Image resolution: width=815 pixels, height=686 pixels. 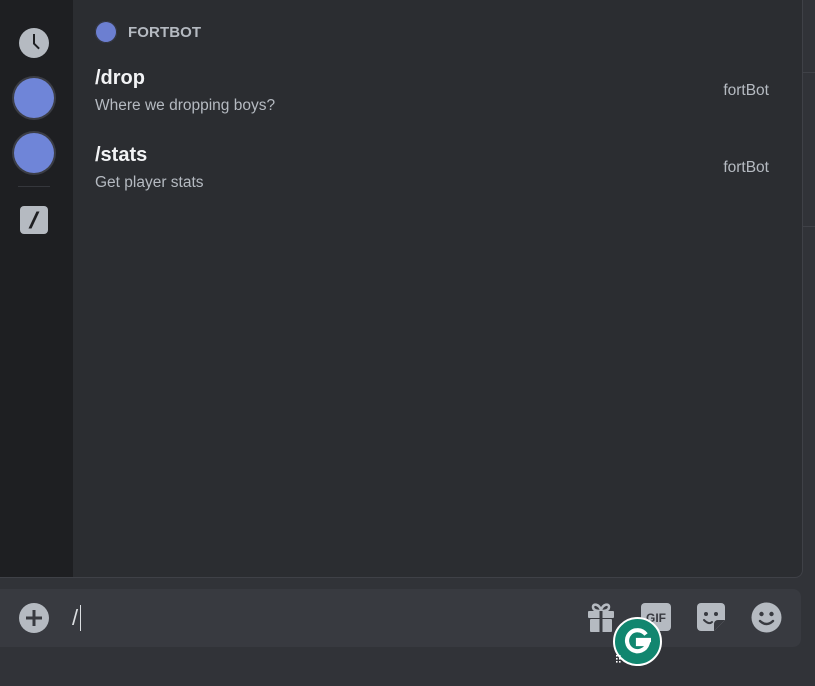 I want to click on section-title: FORTBOT, so click(x=165, y=32).